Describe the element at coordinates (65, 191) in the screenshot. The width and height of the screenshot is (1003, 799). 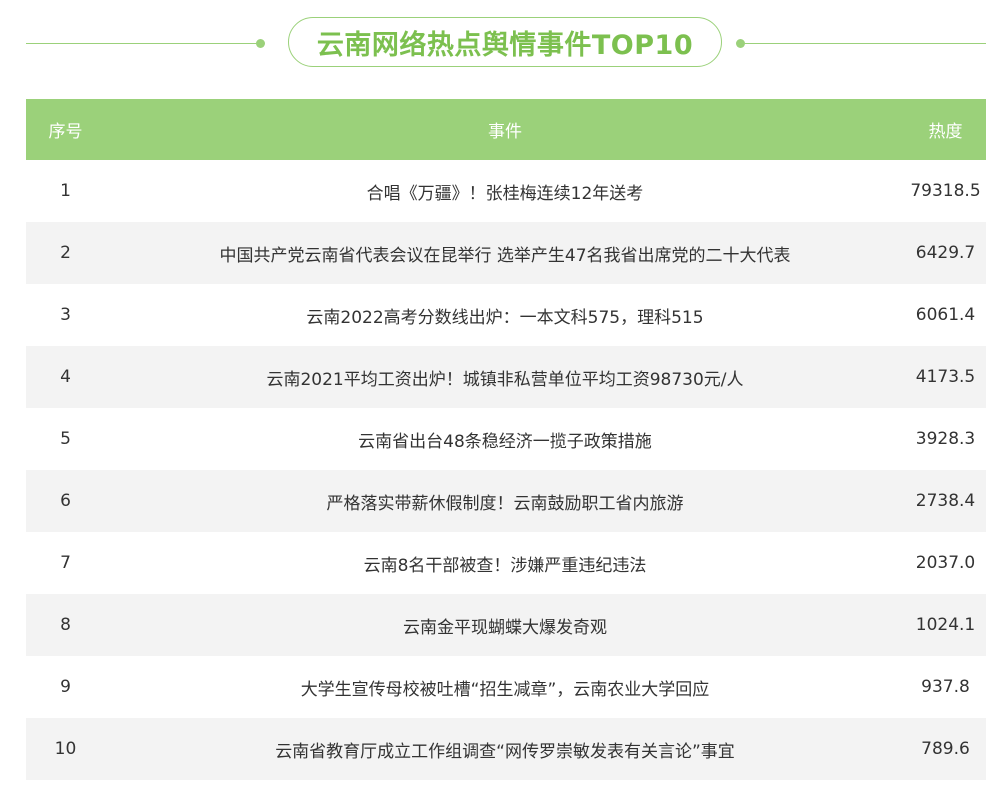
I see `row-rank: 1` at that location.